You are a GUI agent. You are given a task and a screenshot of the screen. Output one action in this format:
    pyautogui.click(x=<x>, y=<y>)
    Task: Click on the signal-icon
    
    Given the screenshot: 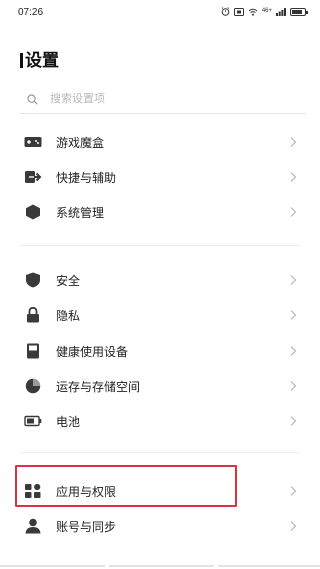 What is the action you would take?
    pyautogui.click(x=281, y=11)
    